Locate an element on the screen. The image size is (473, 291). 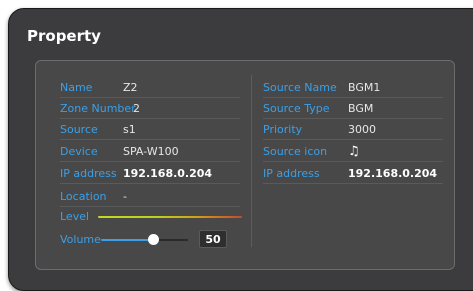
device-row: Device SPA-W100 is located at coordinates (150, 152).